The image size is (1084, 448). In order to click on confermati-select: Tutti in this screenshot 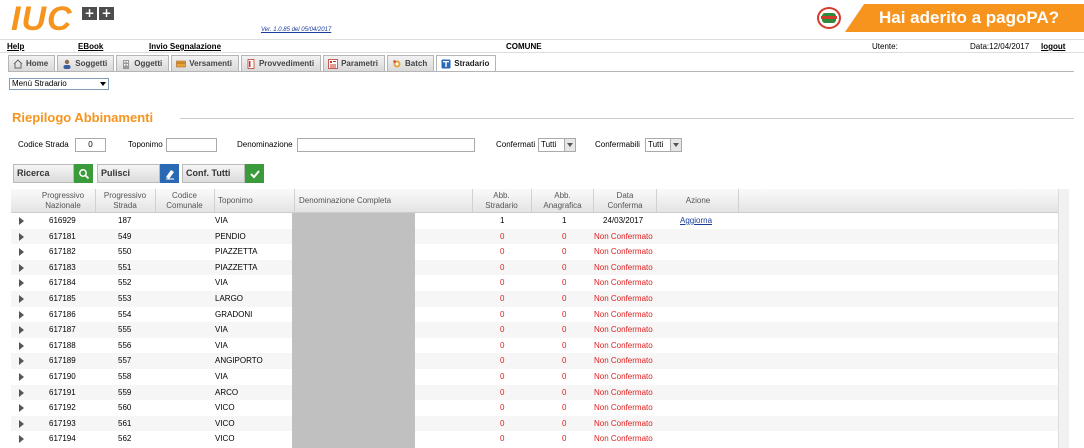, I will do `click(557, 145)`.